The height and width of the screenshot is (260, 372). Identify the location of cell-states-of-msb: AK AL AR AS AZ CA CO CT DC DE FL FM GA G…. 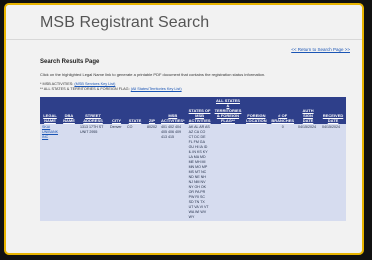
(199, 172).